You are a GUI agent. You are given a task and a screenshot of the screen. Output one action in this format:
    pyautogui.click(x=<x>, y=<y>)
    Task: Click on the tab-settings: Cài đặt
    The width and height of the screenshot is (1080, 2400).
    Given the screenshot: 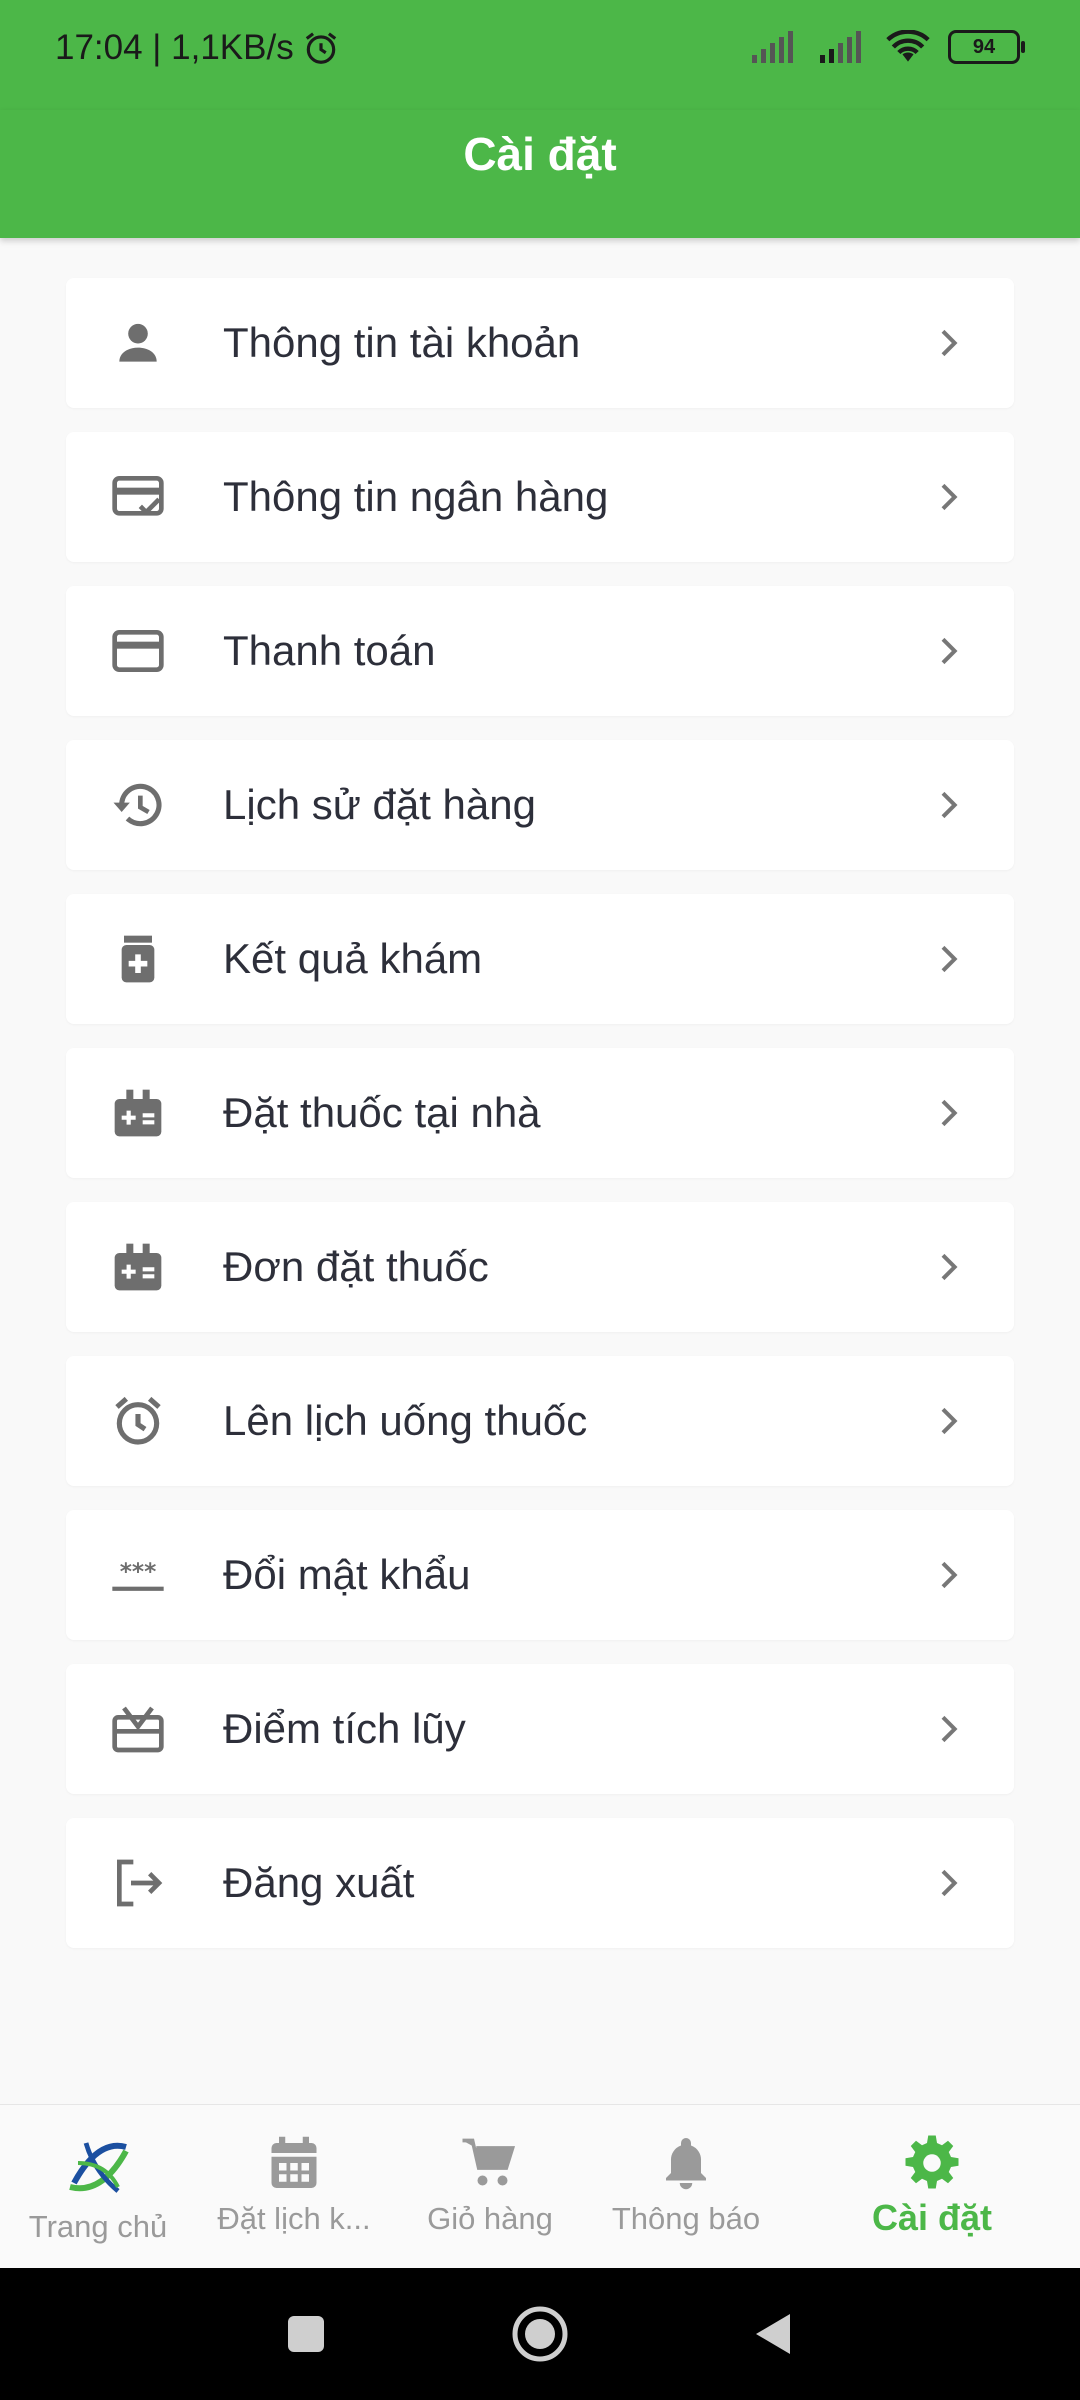 What is the action you would take?
    pyautogui.click(x=932, y=2187)
    